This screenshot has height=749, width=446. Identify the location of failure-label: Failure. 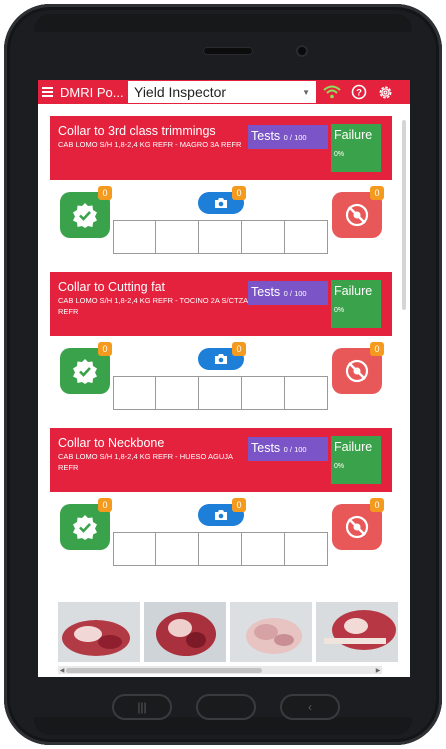
(353, 135).